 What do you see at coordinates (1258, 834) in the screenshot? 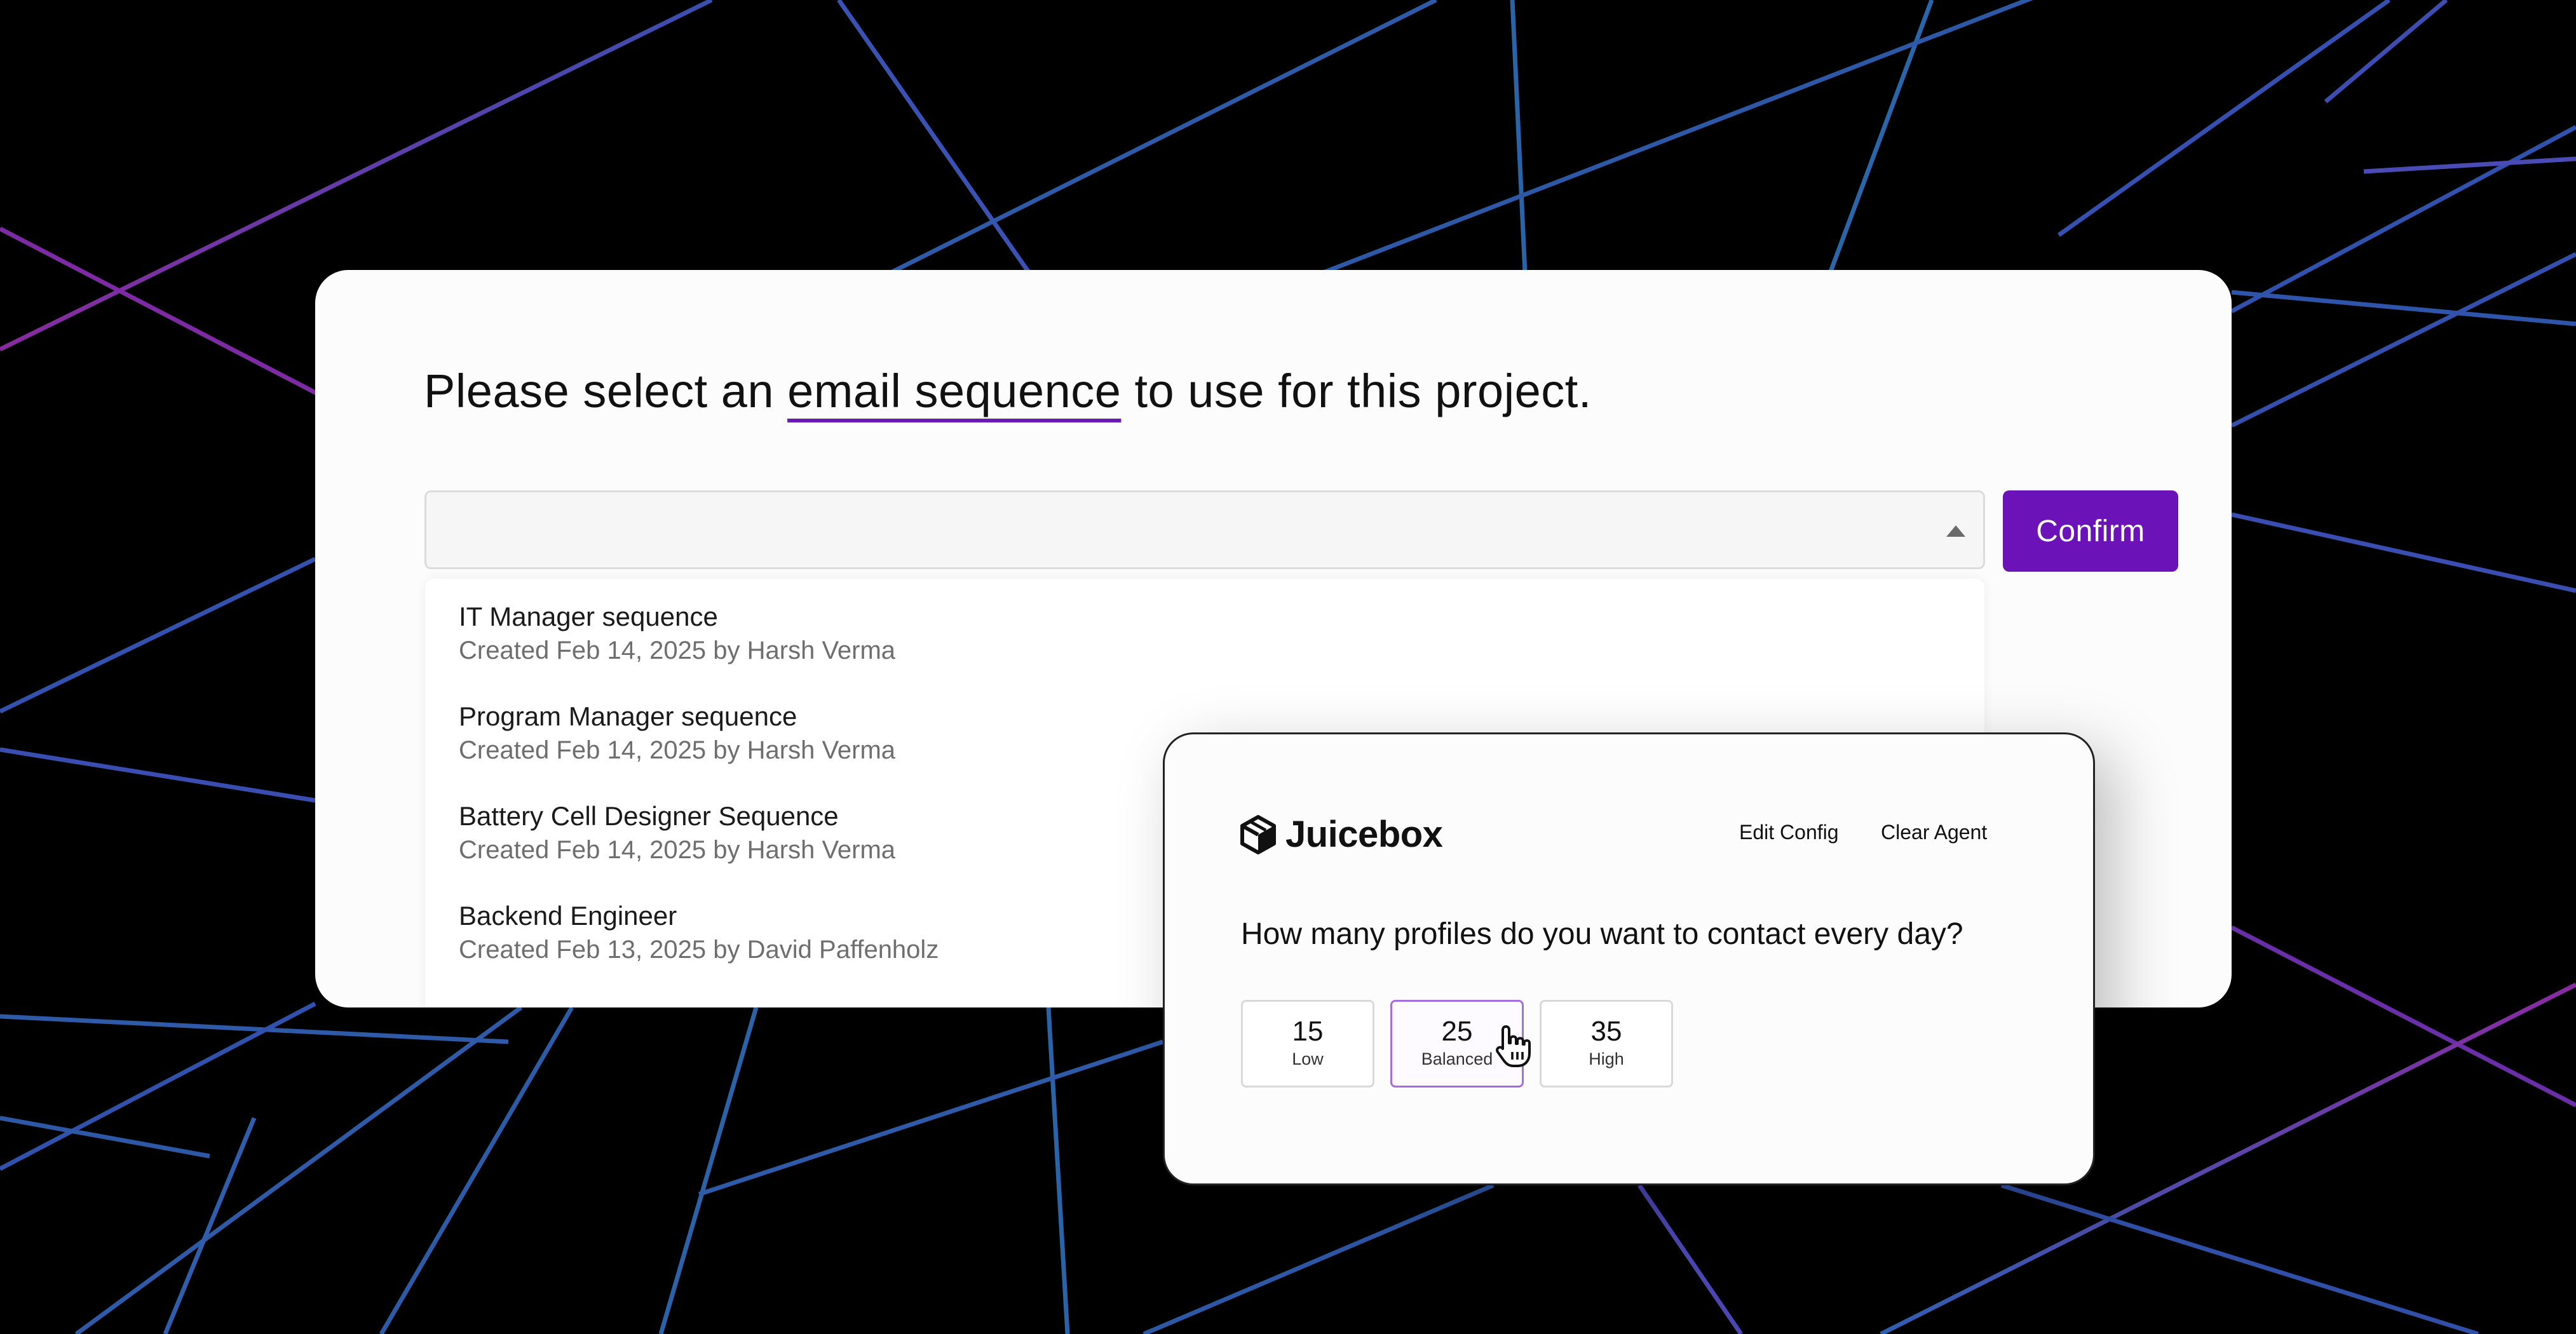
I see `juicebox-logo-icon` at bounding box center [1258, 834].